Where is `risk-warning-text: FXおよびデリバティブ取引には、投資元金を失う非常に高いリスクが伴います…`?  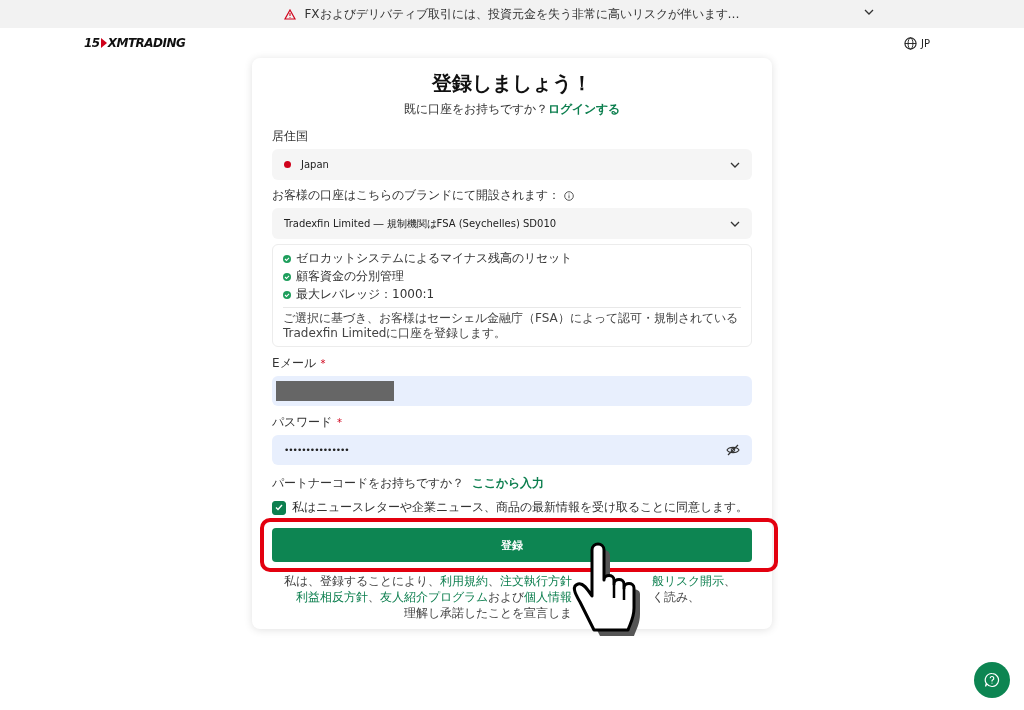 risk-warning-text: FXおよびデリバティブ取引には、投資元金を失う非常に高いリスクが伴います… is located at coordinates (522, 14).